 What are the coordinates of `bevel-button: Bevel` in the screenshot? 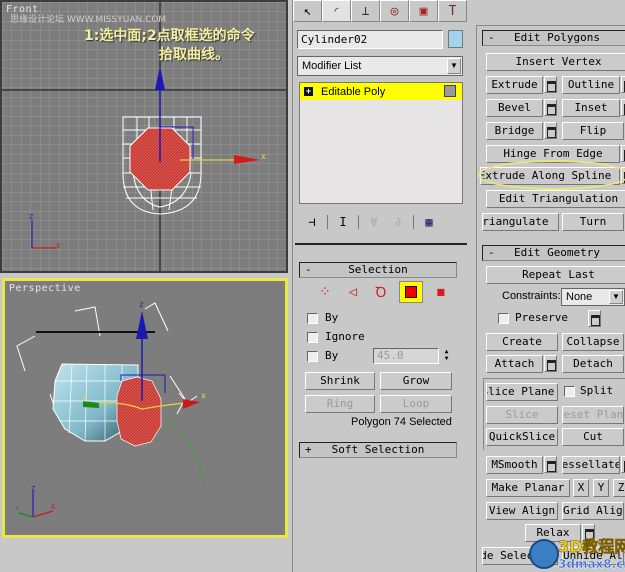 It's located at (514, 108).